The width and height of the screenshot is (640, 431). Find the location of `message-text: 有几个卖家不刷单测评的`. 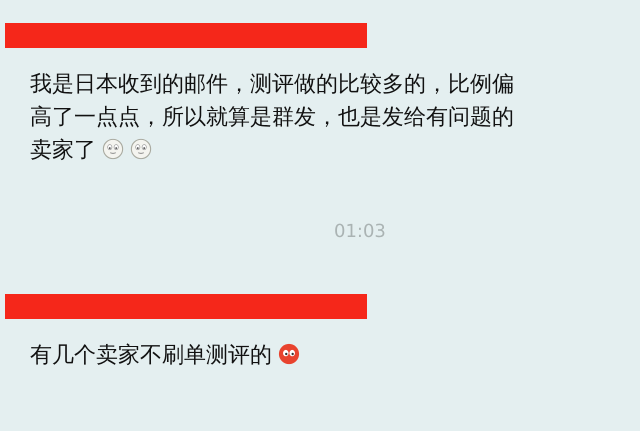

message-text: 有几个卖家不刷单测评的 is located at coordinates (275, 355).